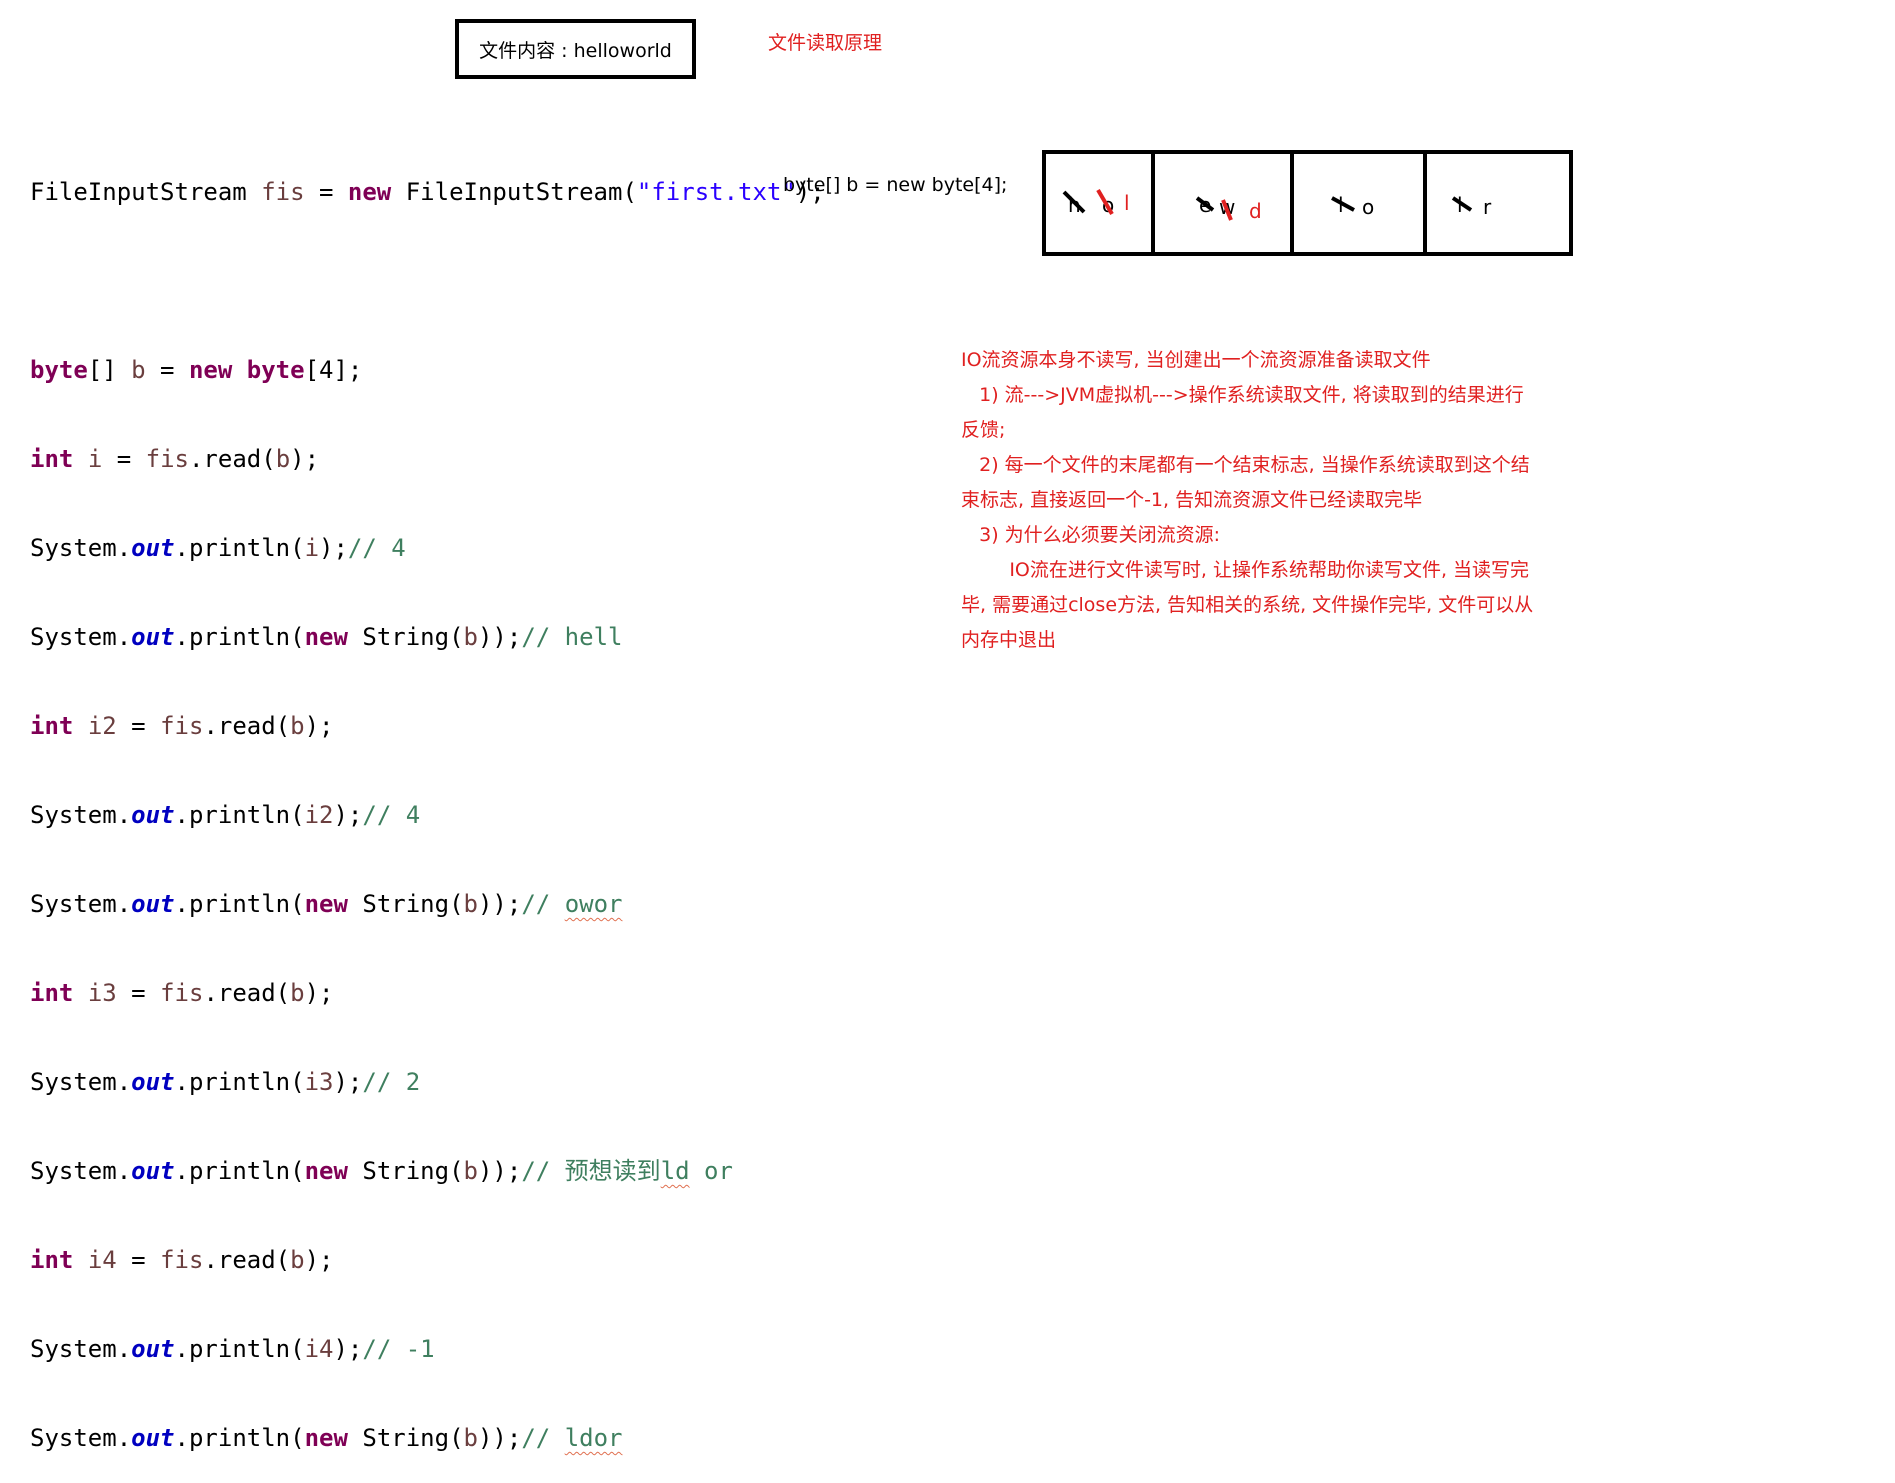 Image resolution: width=1895 pixels, height=1483 pixels. What do you see at coordinates (895, 185) in the screenshot?
I see `byte-array-label: byte[] b = new byte[4];` at bounding box center [895, 185].